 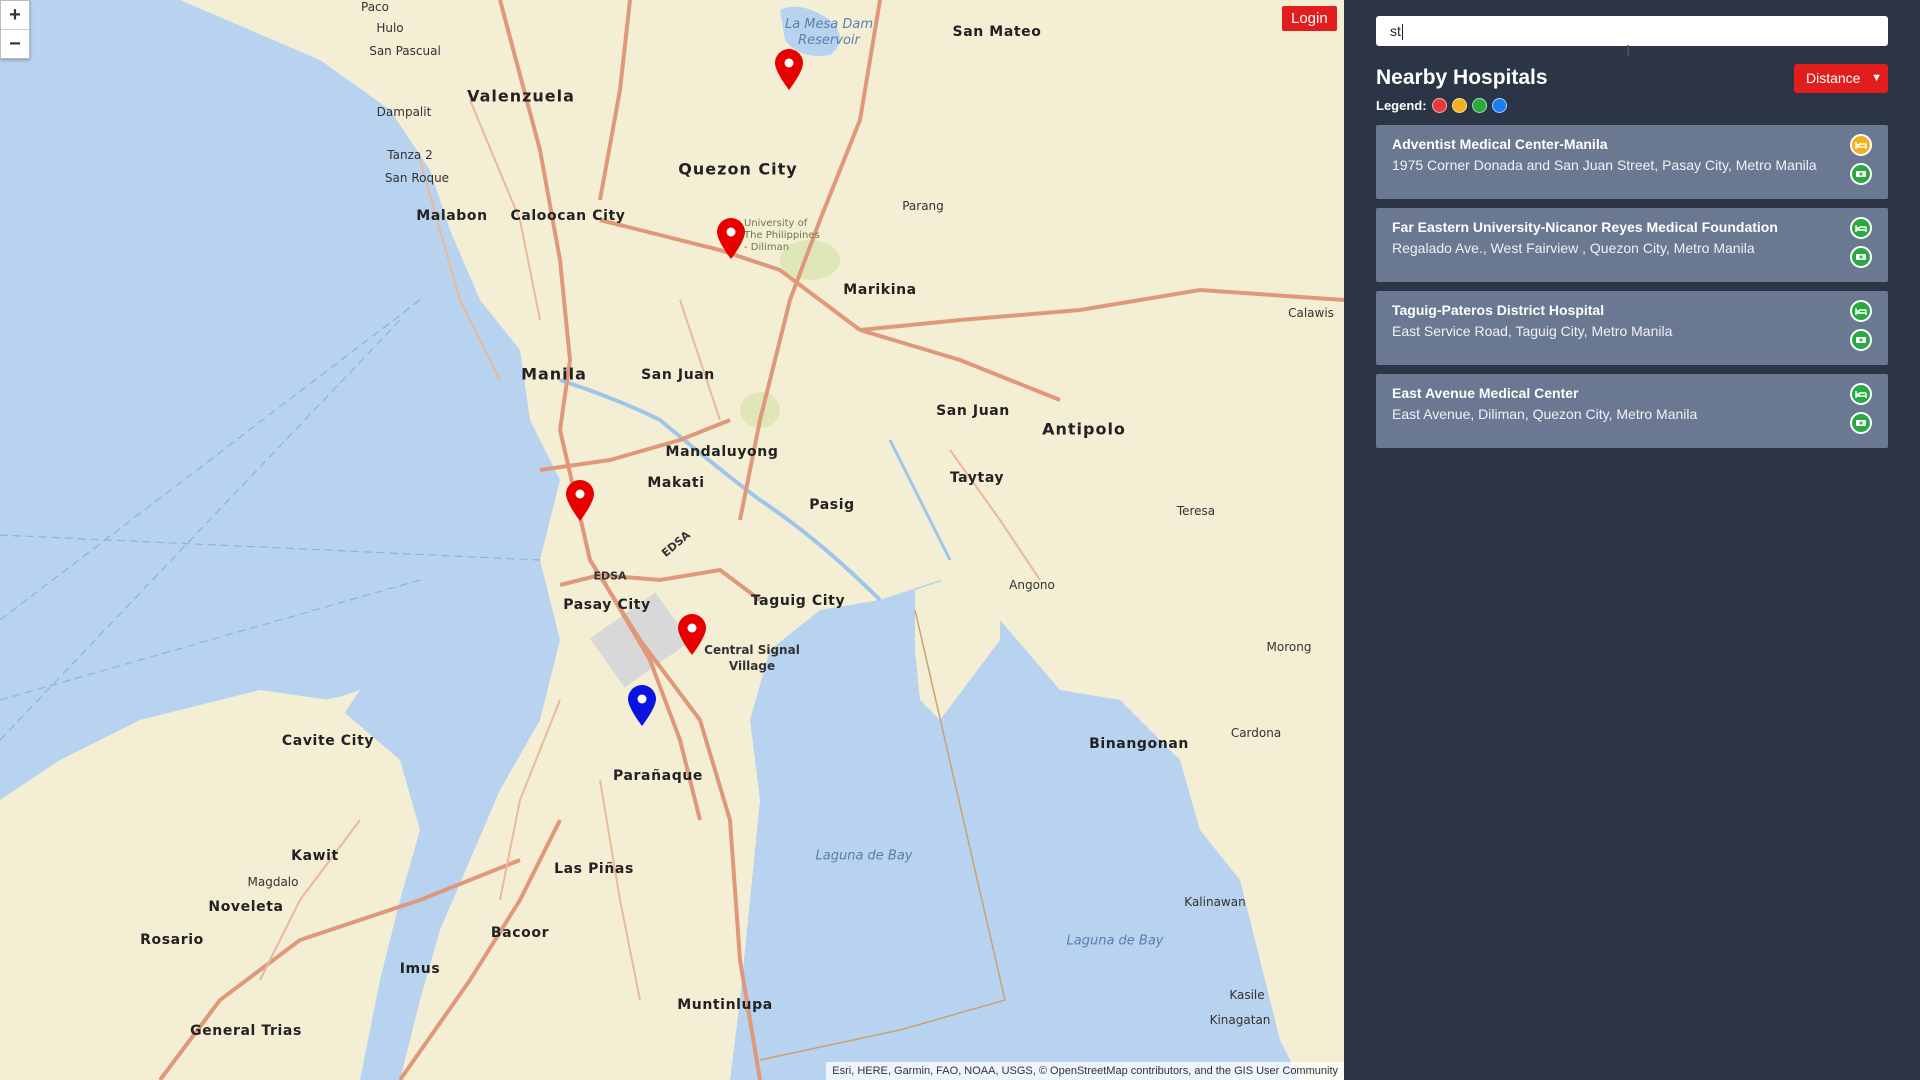 I want to click on text-cursor-icon: I, so click(x=1628, y=51).